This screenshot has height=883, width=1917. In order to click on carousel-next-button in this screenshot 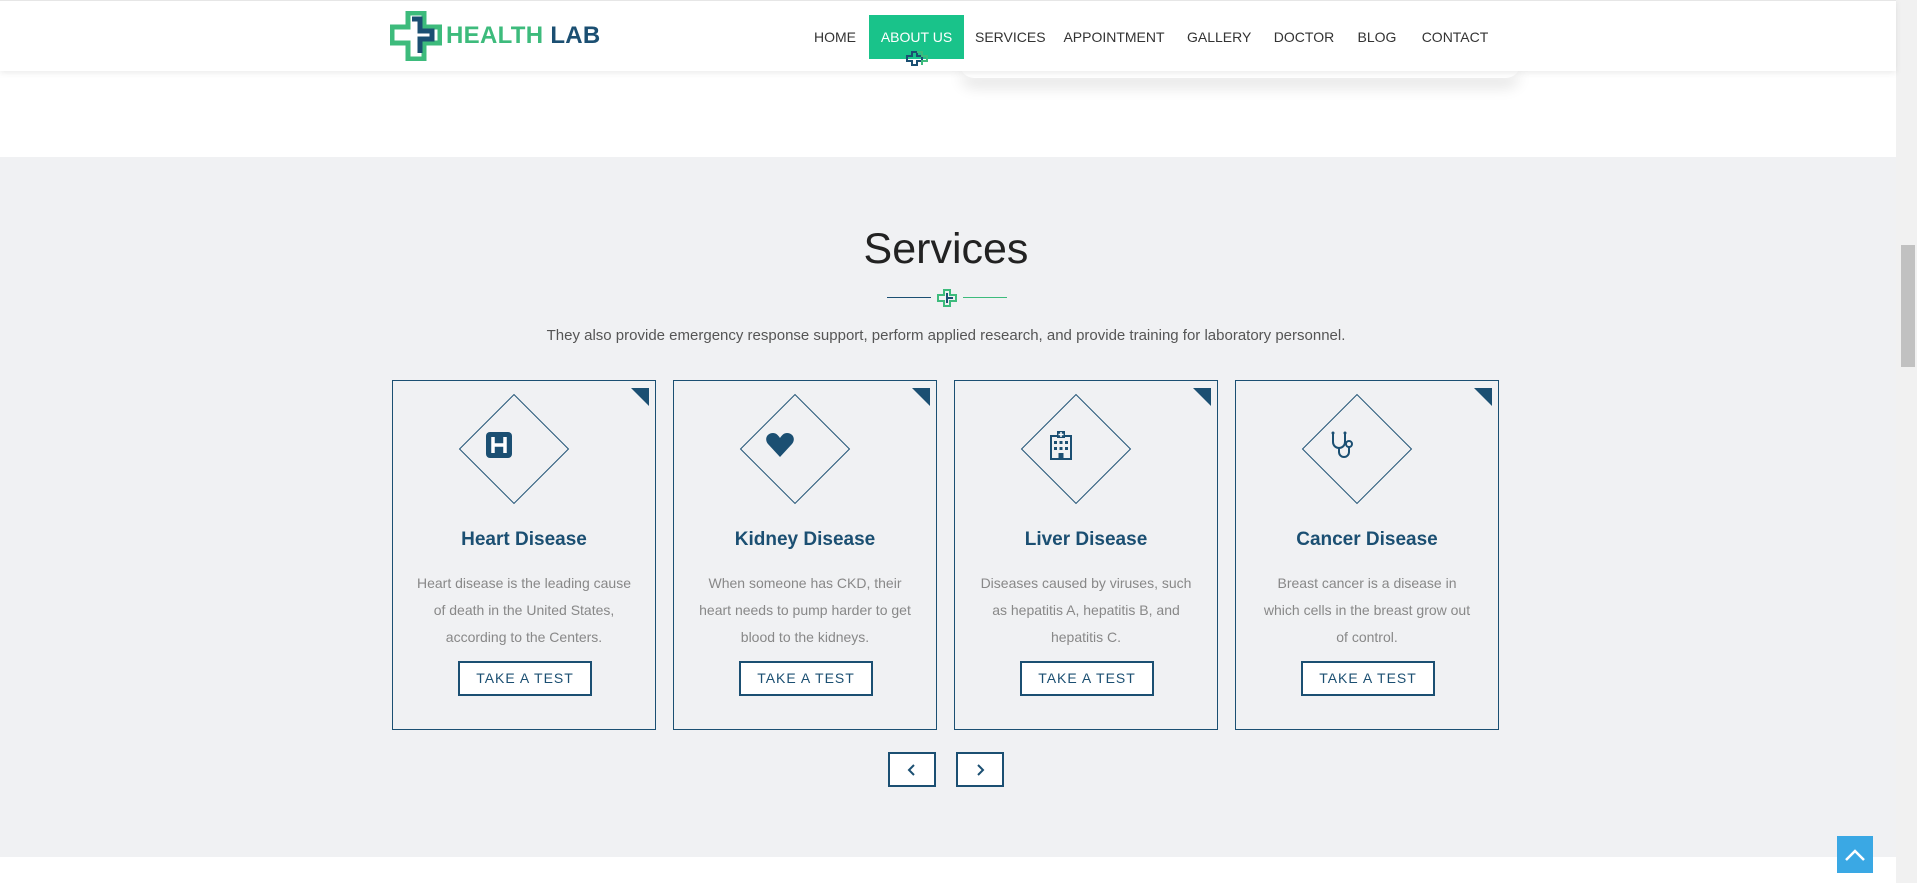, I will do `click(980, 769)`.